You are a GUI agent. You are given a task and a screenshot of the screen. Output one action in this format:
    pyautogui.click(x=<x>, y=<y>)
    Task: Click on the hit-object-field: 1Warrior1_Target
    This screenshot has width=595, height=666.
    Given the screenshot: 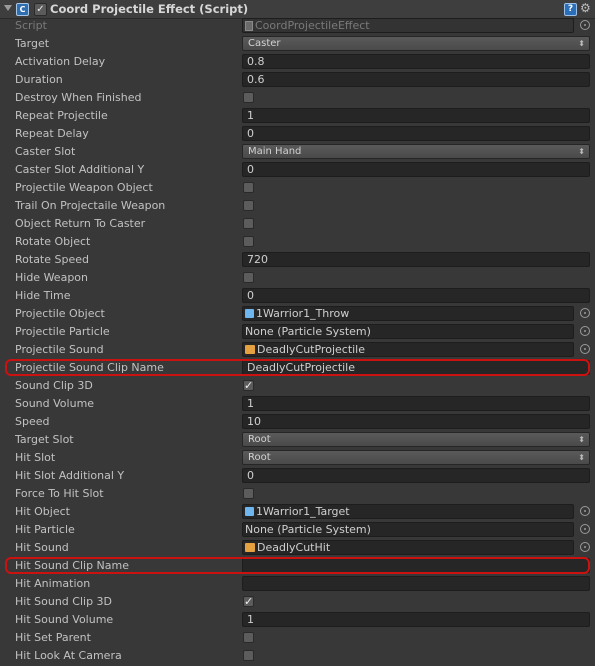 What is the action you would take?
    pyautogui.click(x=408, y=511)
    